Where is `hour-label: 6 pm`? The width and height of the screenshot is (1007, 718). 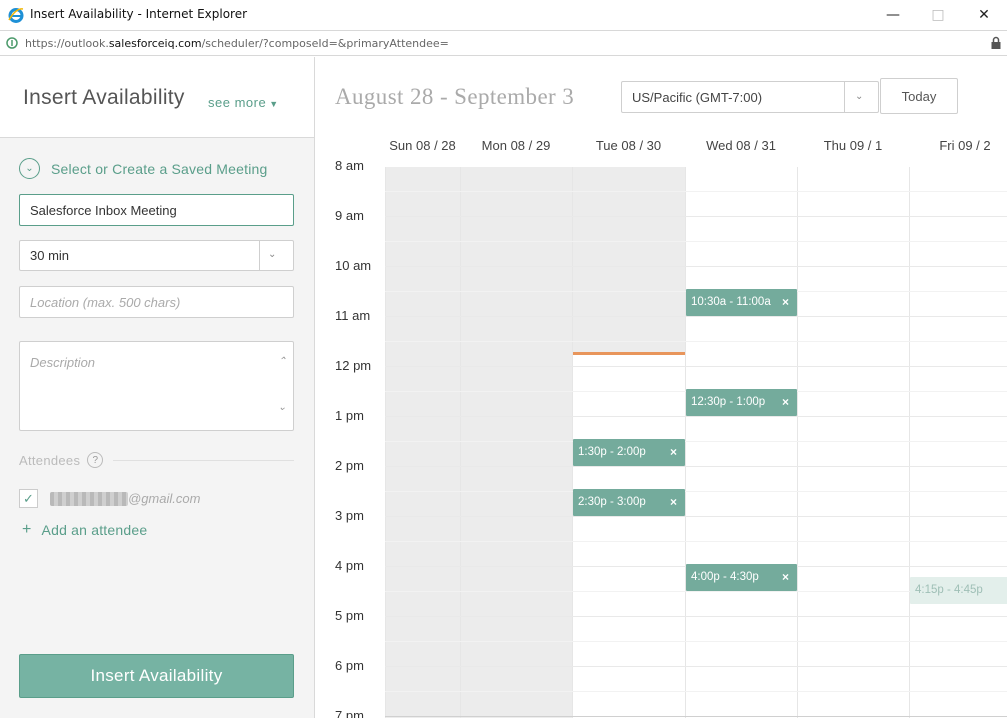 hour-label: 6 pm is located at coordinates (349, 665).